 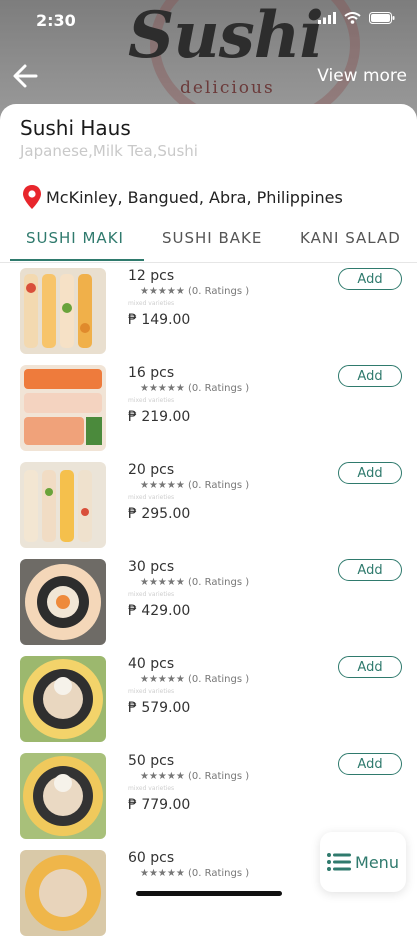 I want to click on status-time: 2:30, so click(x=56, y=20).